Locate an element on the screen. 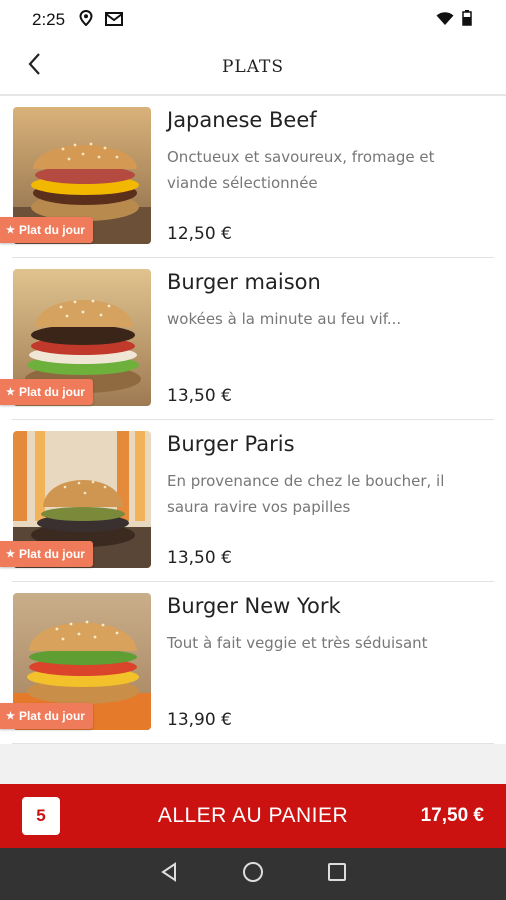 Image resolution: width=506 pixels, height=900 pixels. location-pin-icon is located at coordinates (86, 19).